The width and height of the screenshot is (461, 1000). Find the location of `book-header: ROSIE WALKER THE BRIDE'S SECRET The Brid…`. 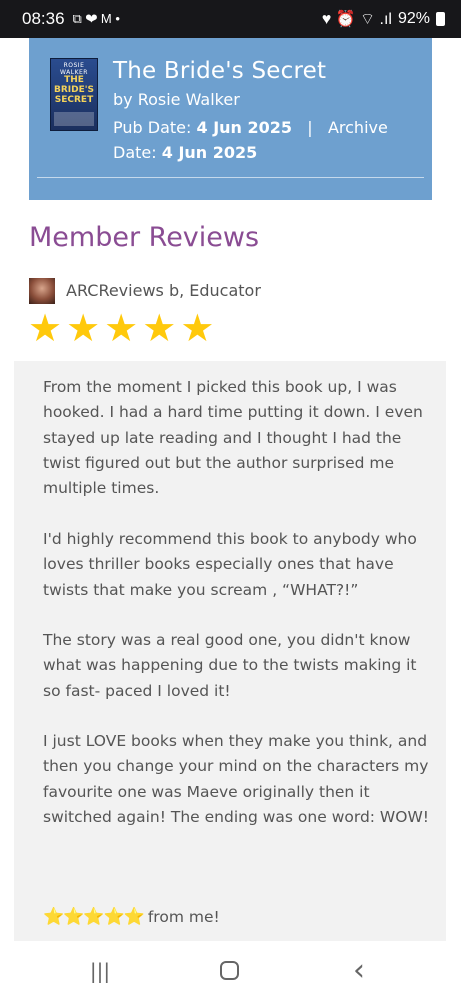

book-header: ROSIE WALKER THE BRIDE'S SECRET The Brid… is located at coordinates (230, 119).